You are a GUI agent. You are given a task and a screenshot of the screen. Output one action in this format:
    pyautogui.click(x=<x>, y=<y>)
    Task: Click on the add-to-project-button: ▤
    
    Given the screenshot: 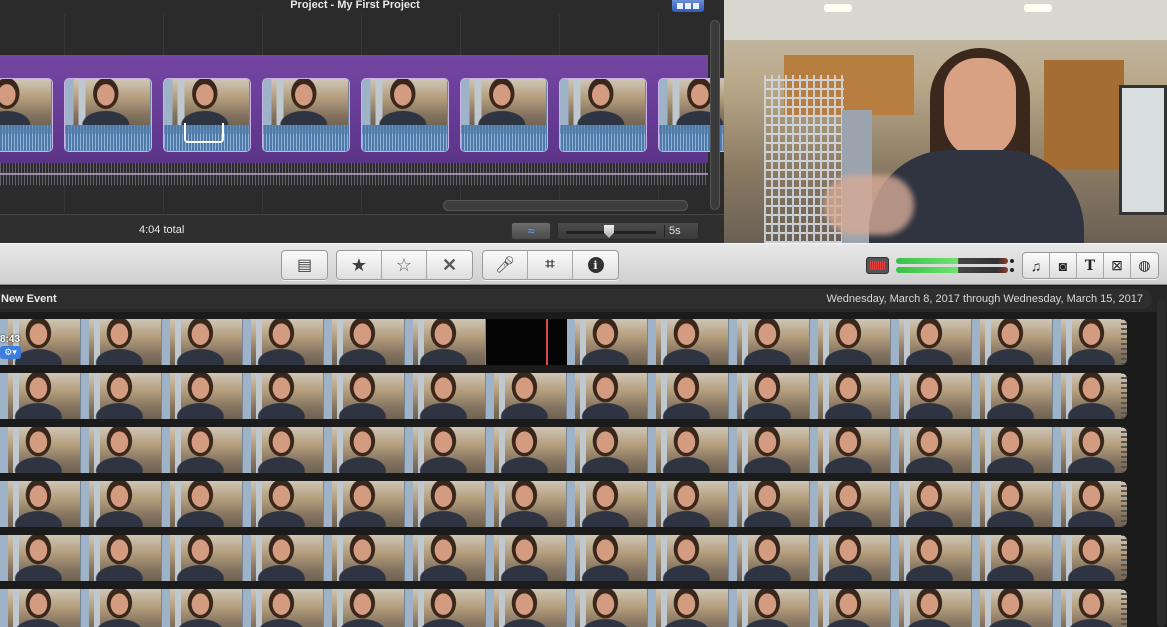 What is the action you would take?
    pyautogui.click(x=304, y=265)
    